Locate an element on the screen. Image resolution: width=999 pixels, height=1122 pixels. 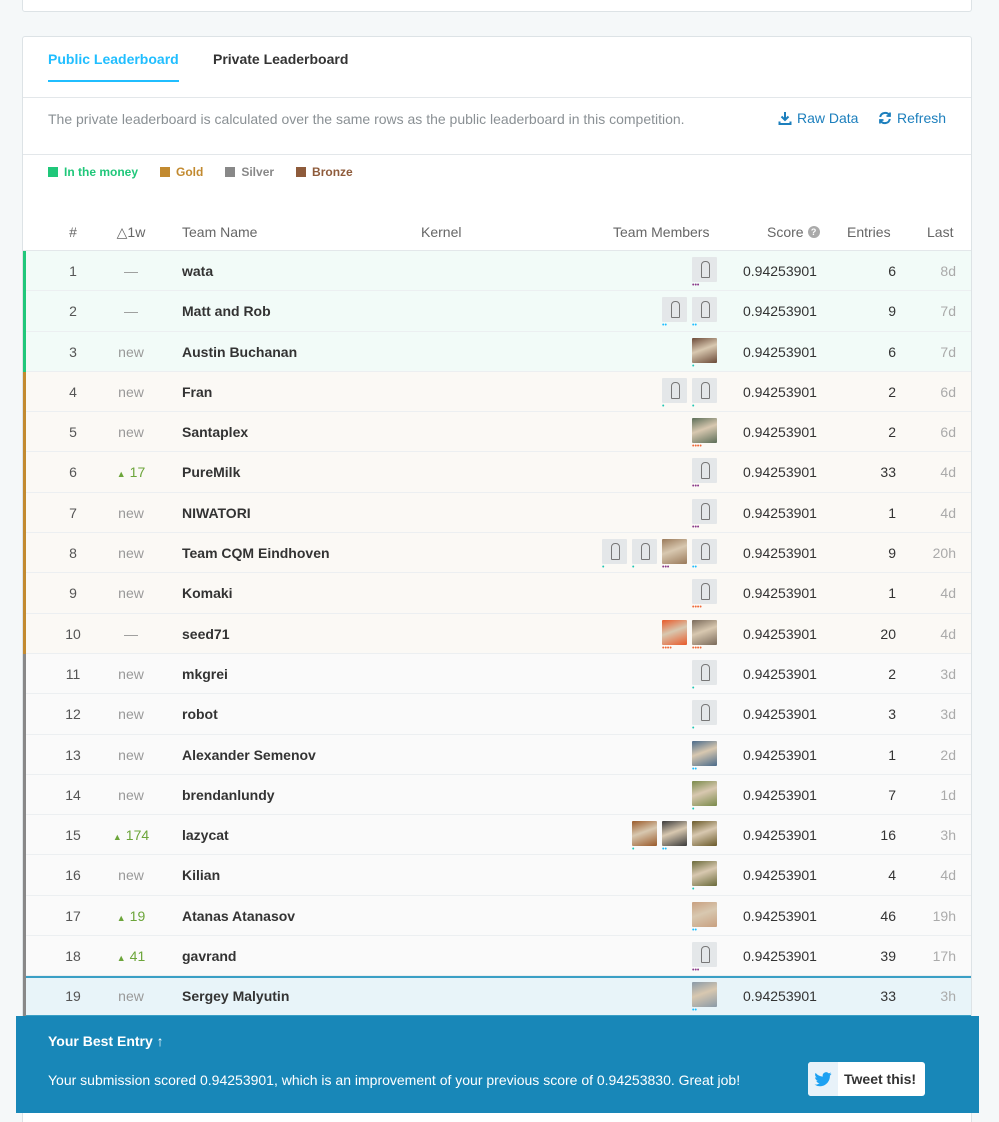
table-row: 16 new Kilian • 0.94253901 4 4d is located at coordinates (497, 875).